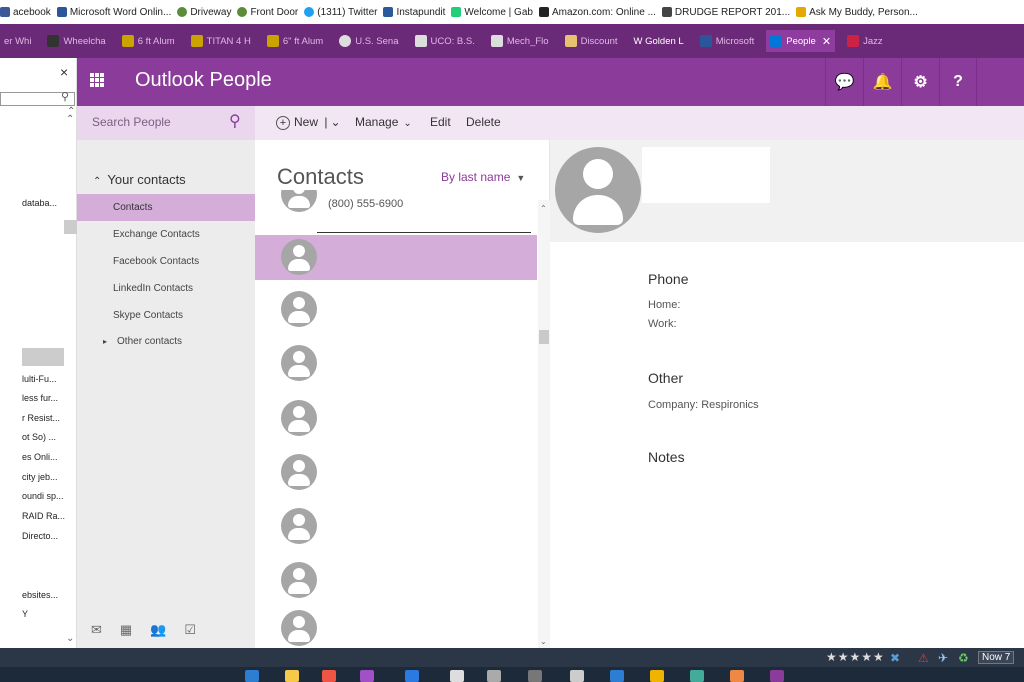 The width and height of the screenshot is (1024, 682). Describe the element at coordinates (64, 72) in the screenshot. I see `close-sidebar-icon: ×` at that location.